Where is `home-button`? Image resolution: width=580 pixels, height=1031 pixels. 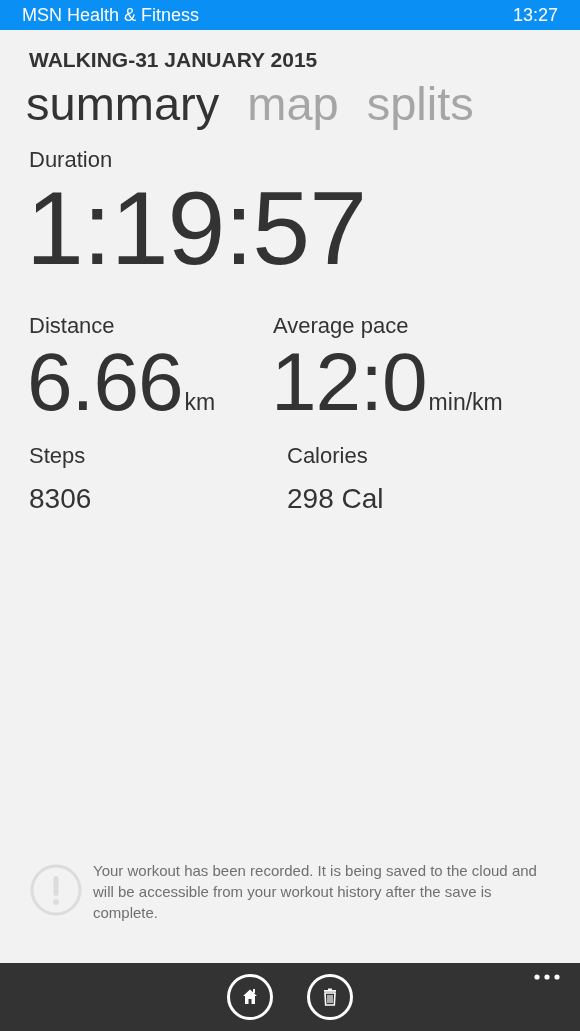
home-button is located at coordinates (250, 997).